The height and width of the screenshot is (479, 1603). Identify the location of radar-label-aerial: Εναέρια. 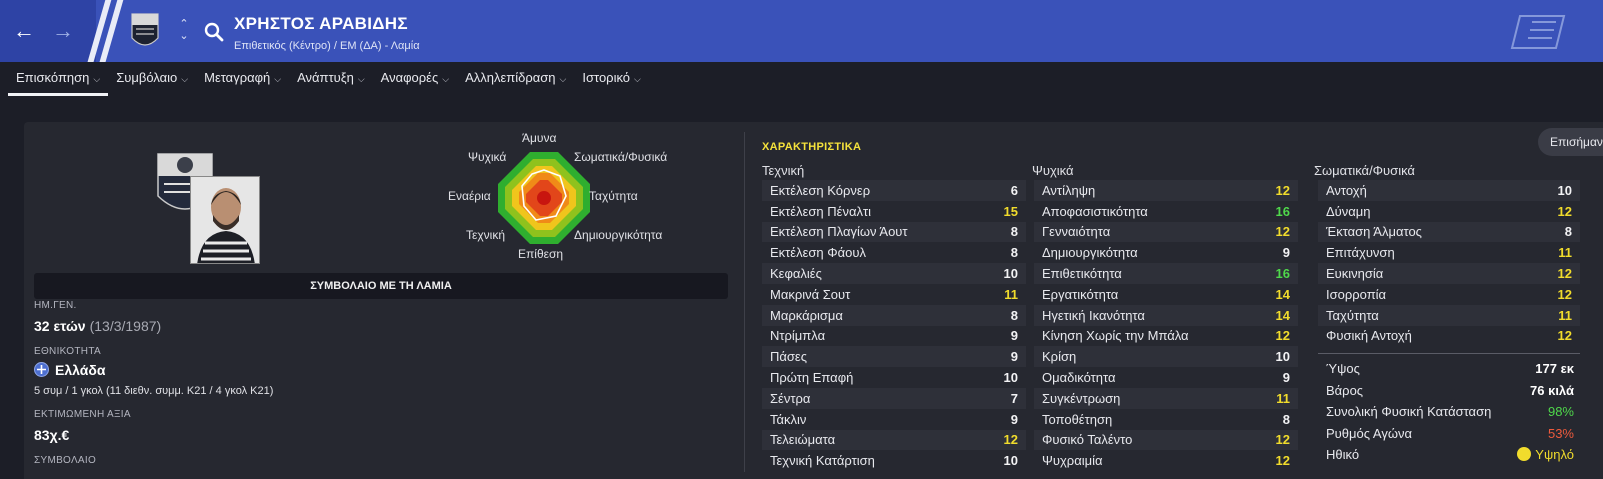
(469, 196).